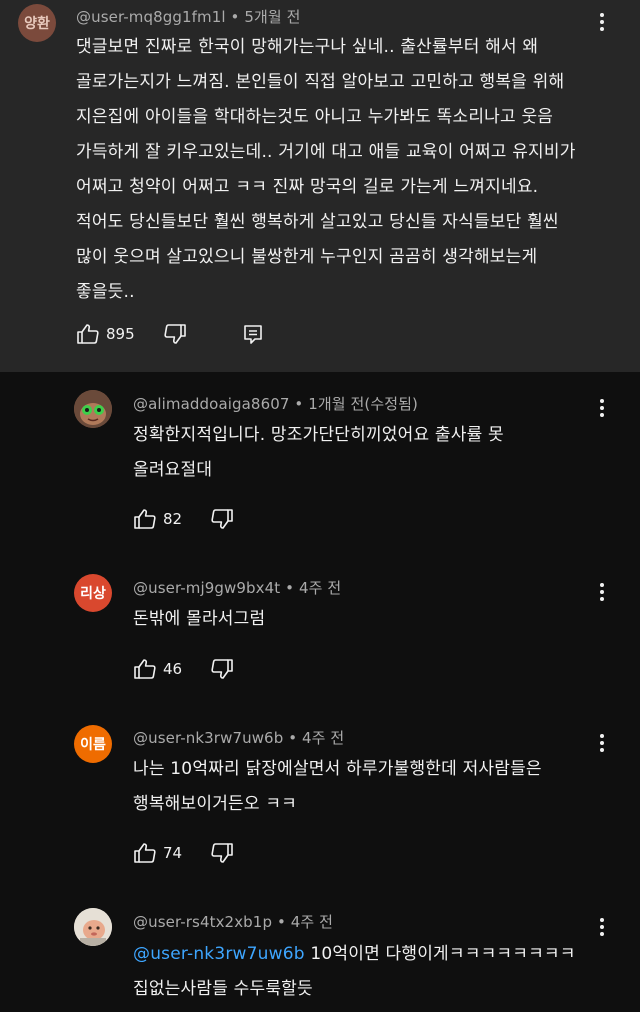 This screenshot has width=640, height=1012. What do you see at coordinates (183, 853) in the screenshot?
I see `comment-actions: 74` at bounding box center [183, 853].